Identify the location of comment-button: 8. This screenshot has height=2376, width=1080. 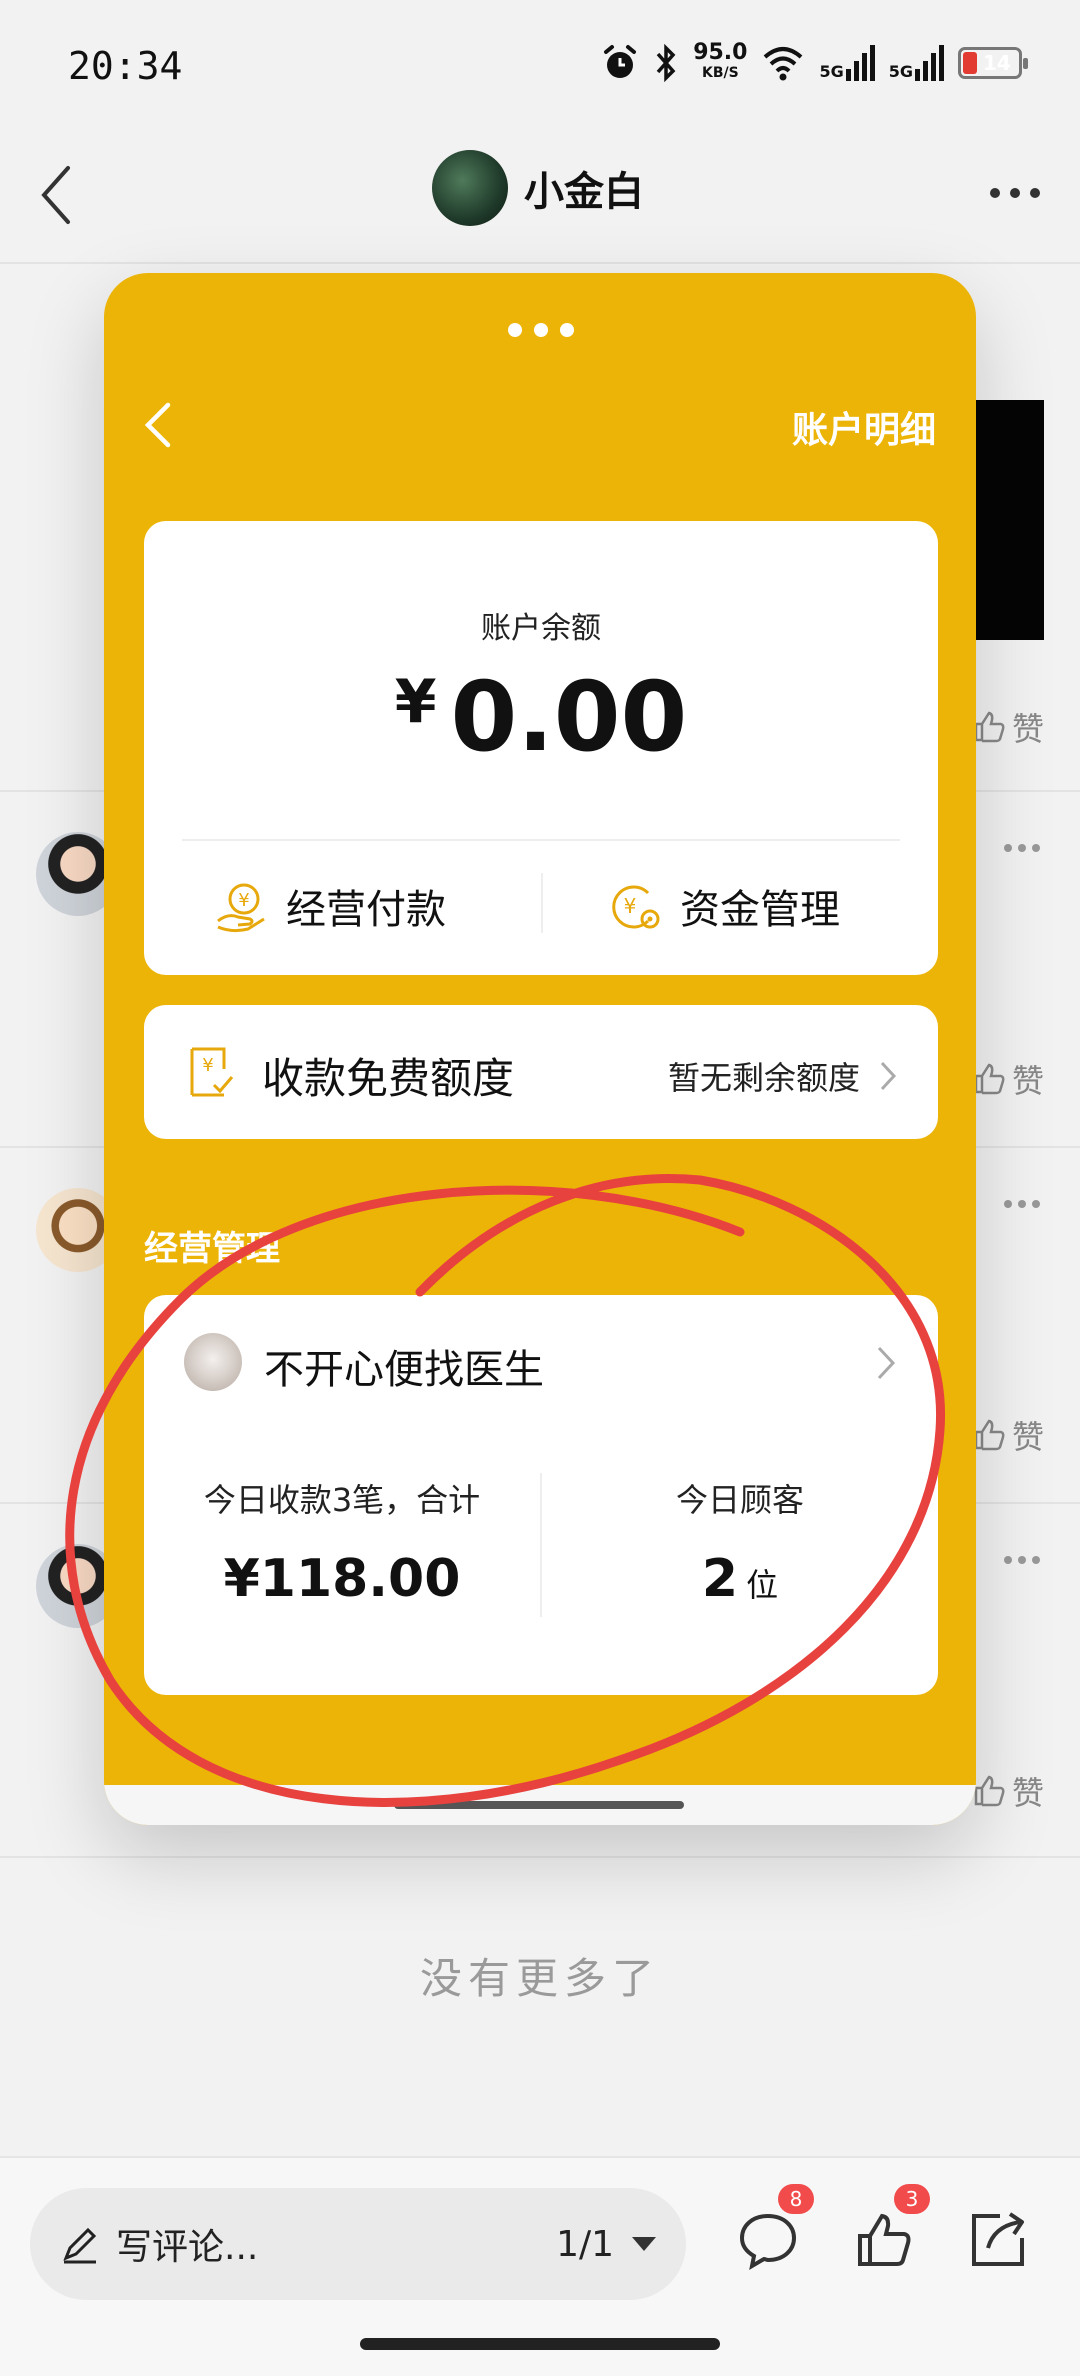
(775, 2228).